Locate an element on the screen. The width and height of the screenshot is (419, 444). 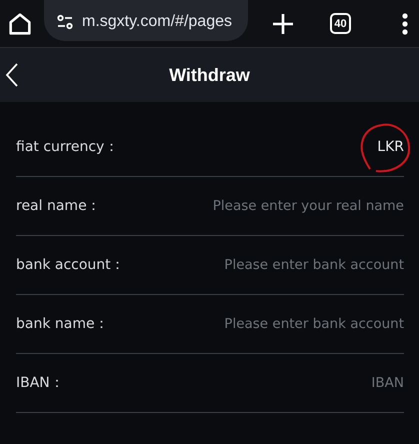
input-field: IBAN is located at coordinates (284, 383).